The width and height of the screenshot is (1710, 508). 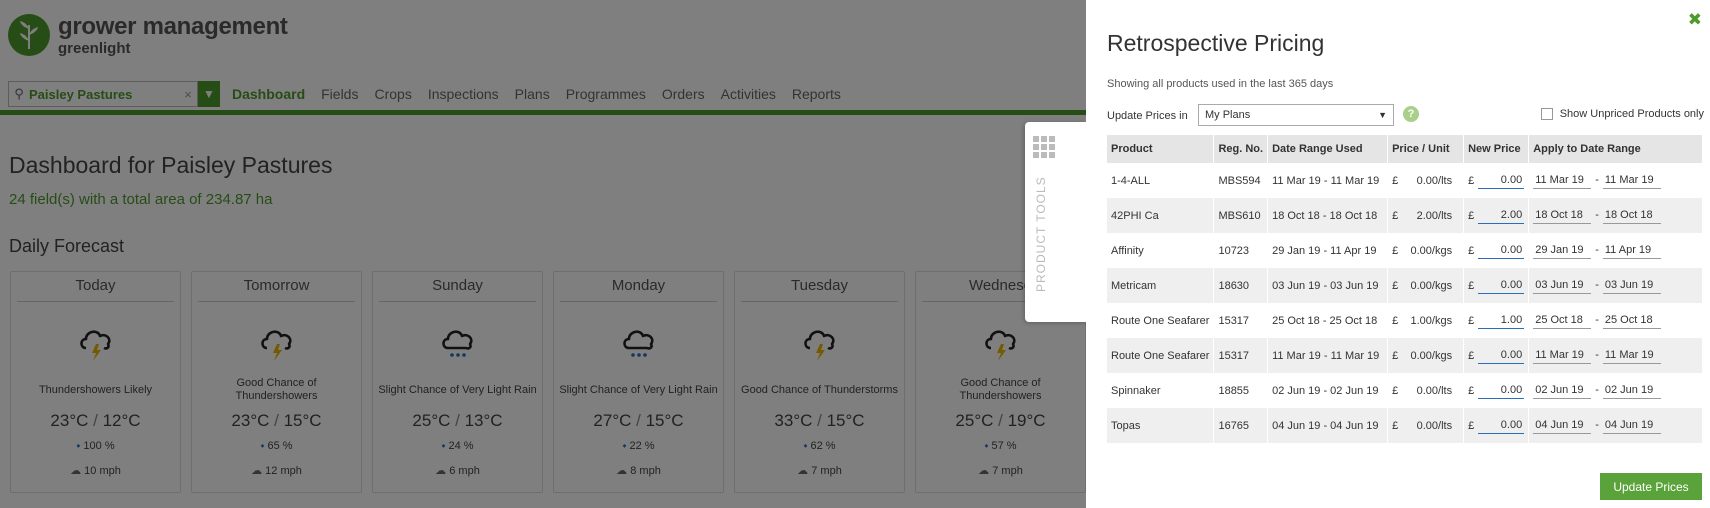 What do you see at coordinates (1241, 425) in the screenshot?
I see `reg-no: 16765` at bounding box center [1241, 425].